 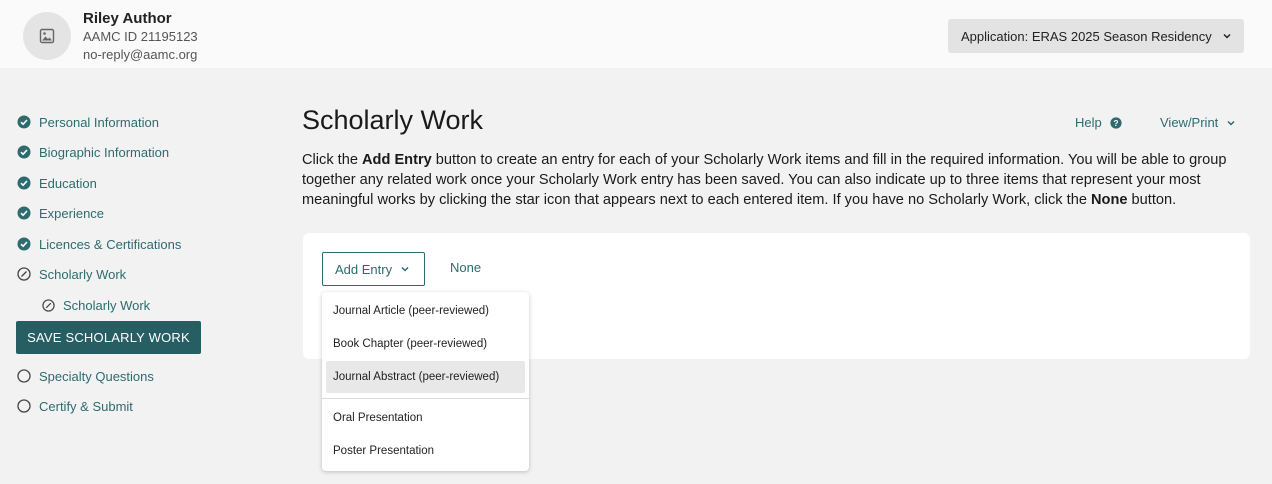 I want to click on add-entry-label: Add Entry, so click(x=364, y=269).